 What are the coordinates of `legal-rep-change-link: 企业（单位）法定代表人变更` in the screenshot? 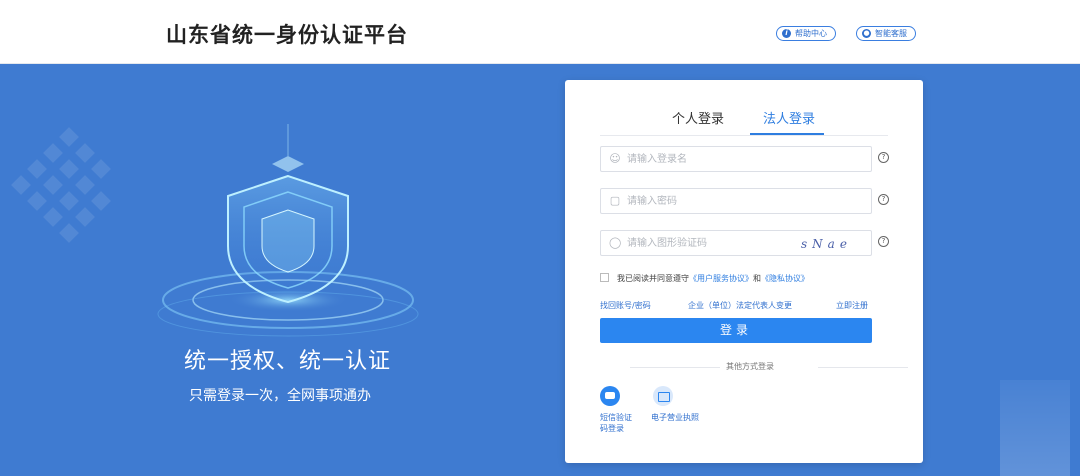 It's located at (740, 305).